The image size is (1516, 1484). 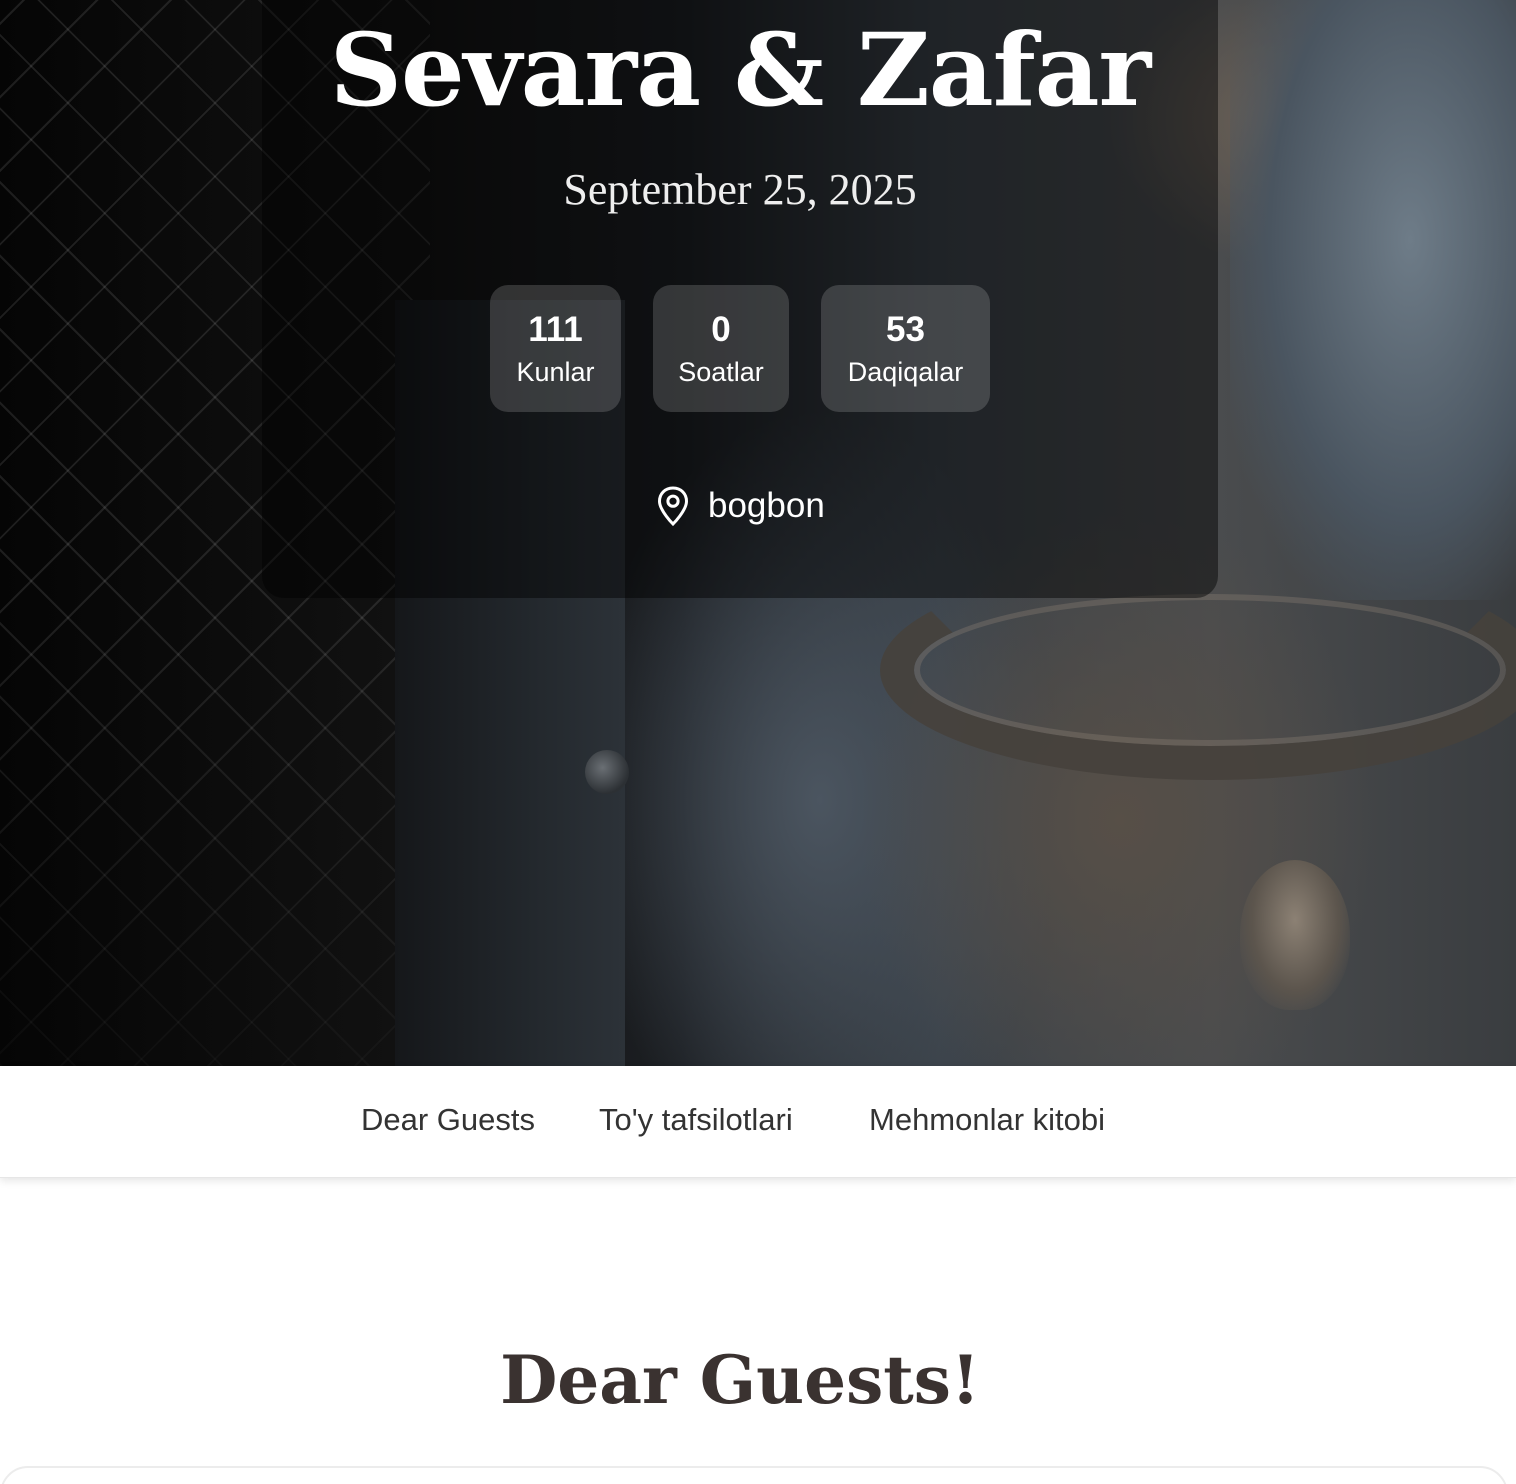 I want to click on event-location: bogbon, so click(x=739, y=506).